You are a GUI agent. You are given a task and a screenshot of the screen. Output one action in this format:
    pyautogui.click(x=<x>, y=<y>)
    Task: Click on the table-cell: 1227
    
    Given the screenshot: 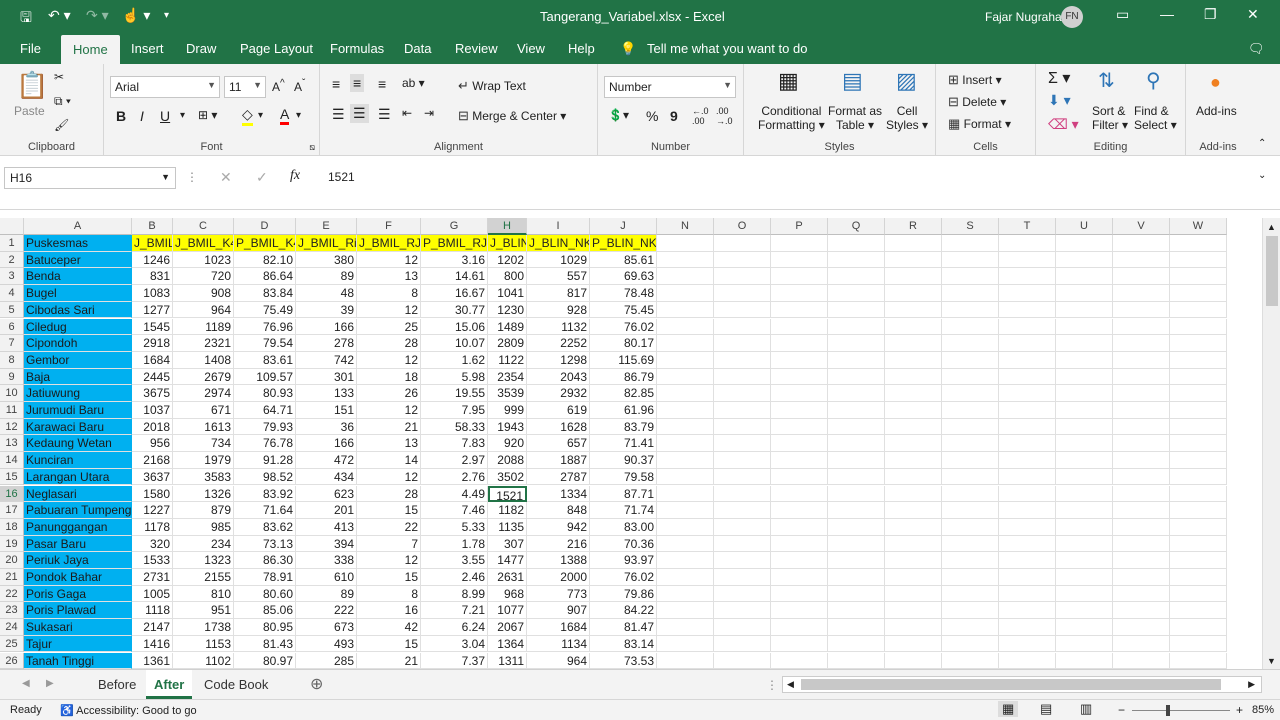 What is the action you would take?
    pyautogui.click(x=152, y=510)
    